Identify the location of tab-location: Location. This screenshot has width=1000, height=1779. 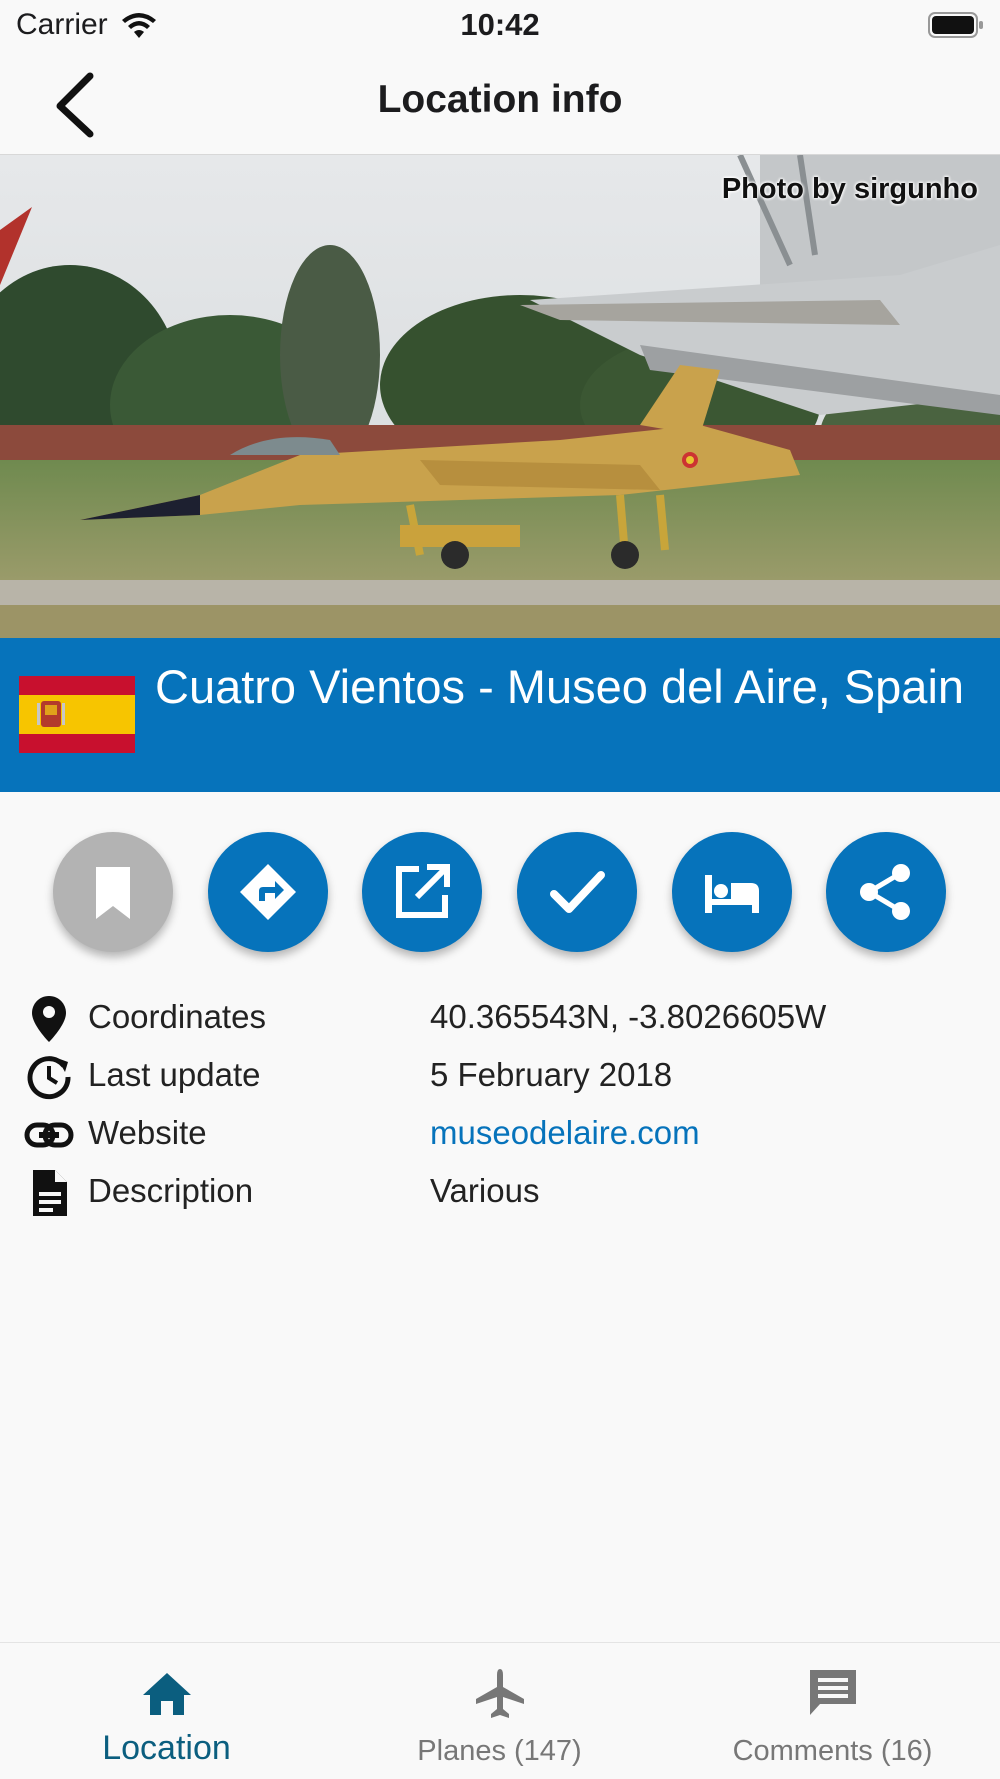
(166, 1711).